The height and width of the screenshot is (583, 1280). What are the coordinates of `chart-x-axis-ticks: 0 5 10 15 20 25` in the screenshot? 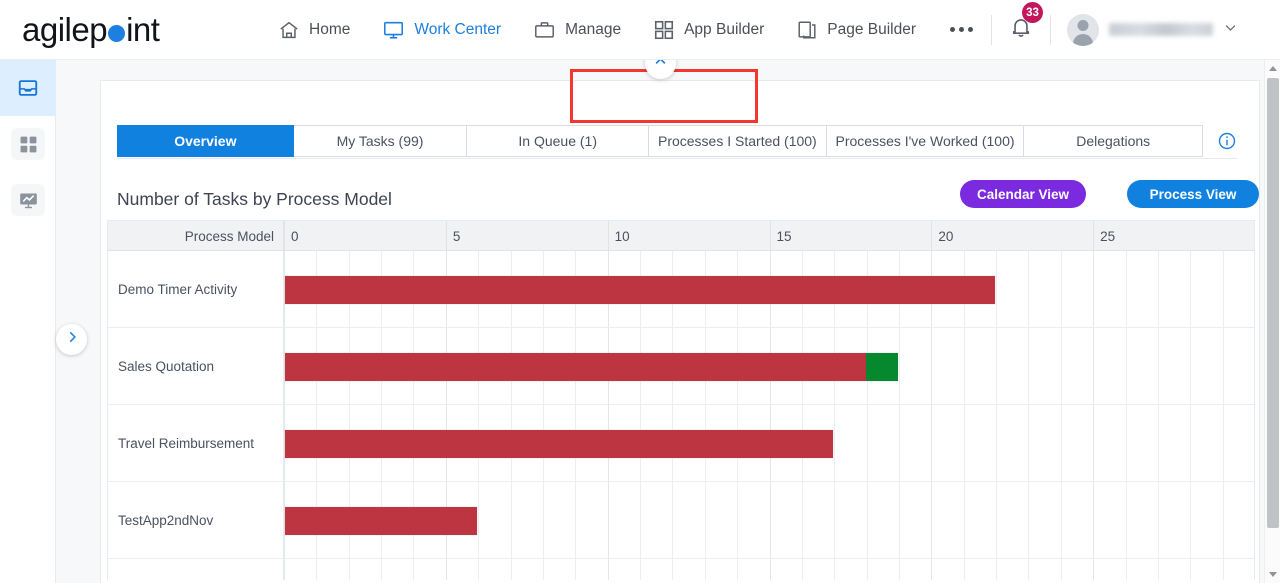 It's located at (769, 236).